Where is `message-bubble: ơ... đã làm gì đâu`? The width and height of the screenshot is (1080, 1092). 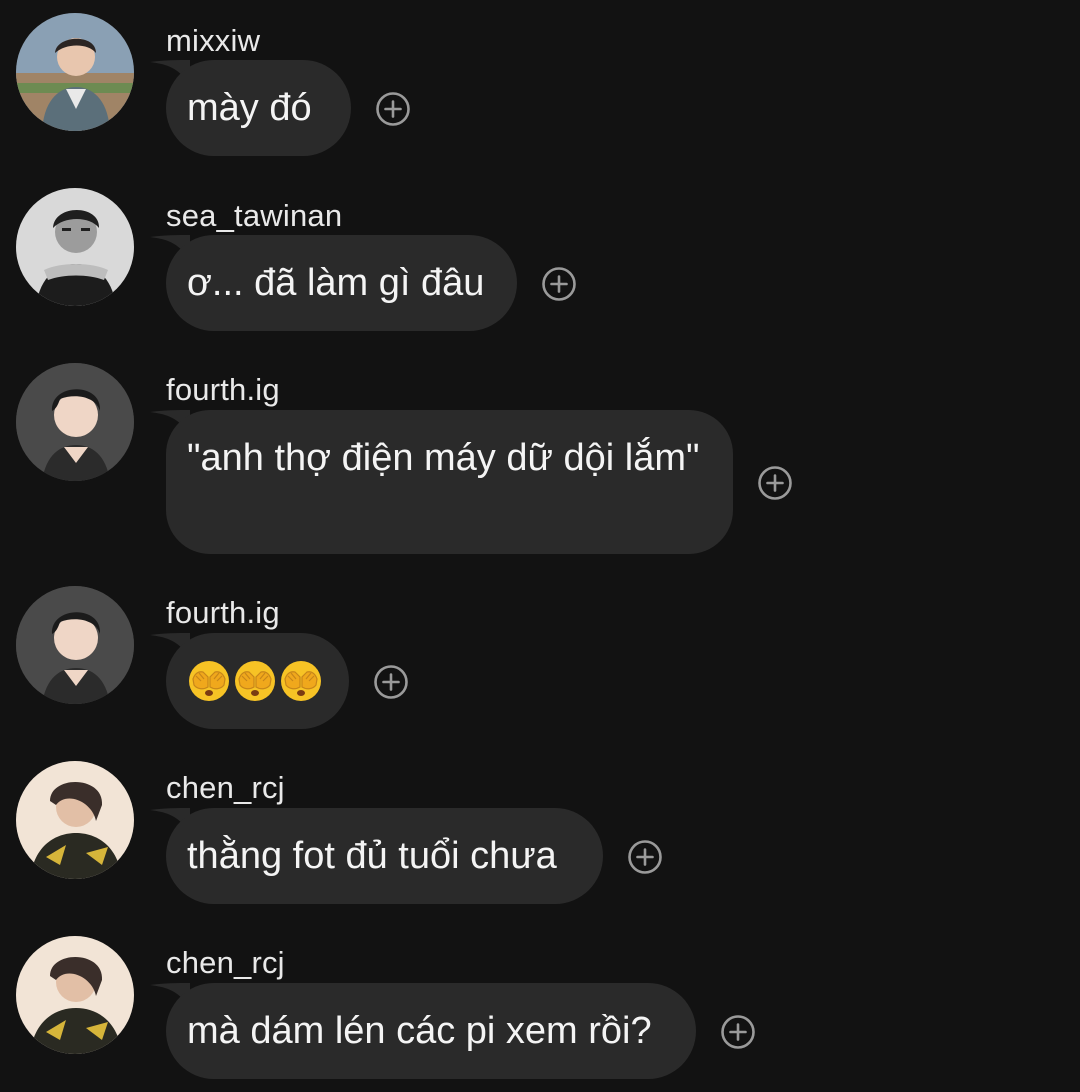 message-bubble: ơ... đã làm gì đâu is located at coordinates (341, 283).